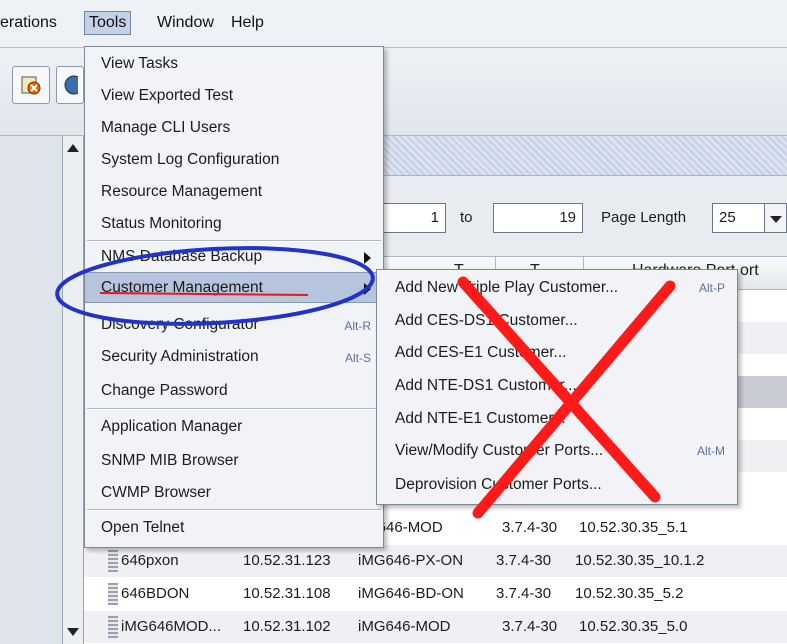 The height and width of the screenshot is (644, 787). Describe the element at coordinates (161, 223) in the screenshot. I see `menu-item-label: Status Monitoring` at that location.